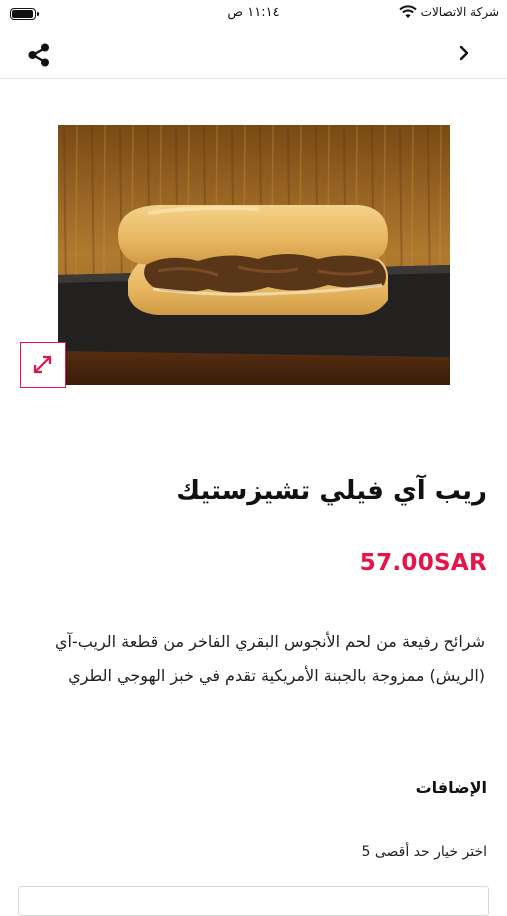 The width and height of the screenshot is (507, 916). I want to click on product-title: ريب آي فيلي تشيزستيك, so click(331, 491).